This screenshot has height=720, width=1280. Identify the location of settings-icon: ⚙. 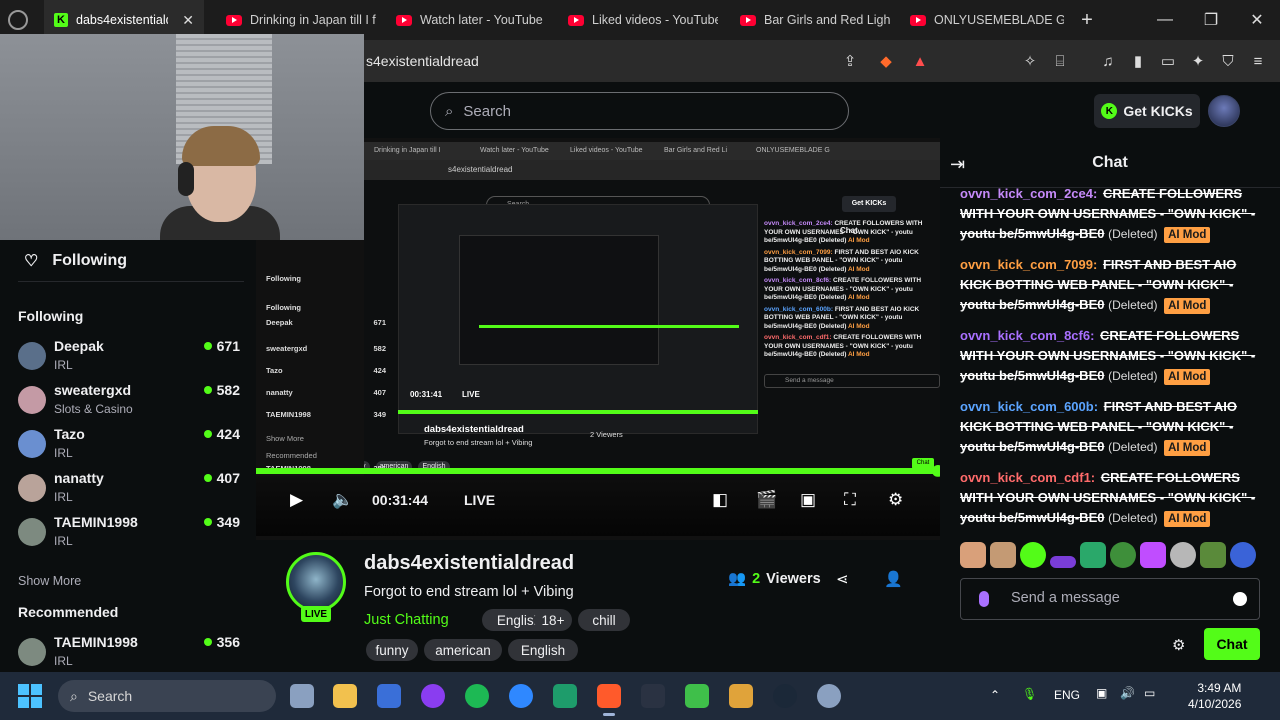
(895, 500).